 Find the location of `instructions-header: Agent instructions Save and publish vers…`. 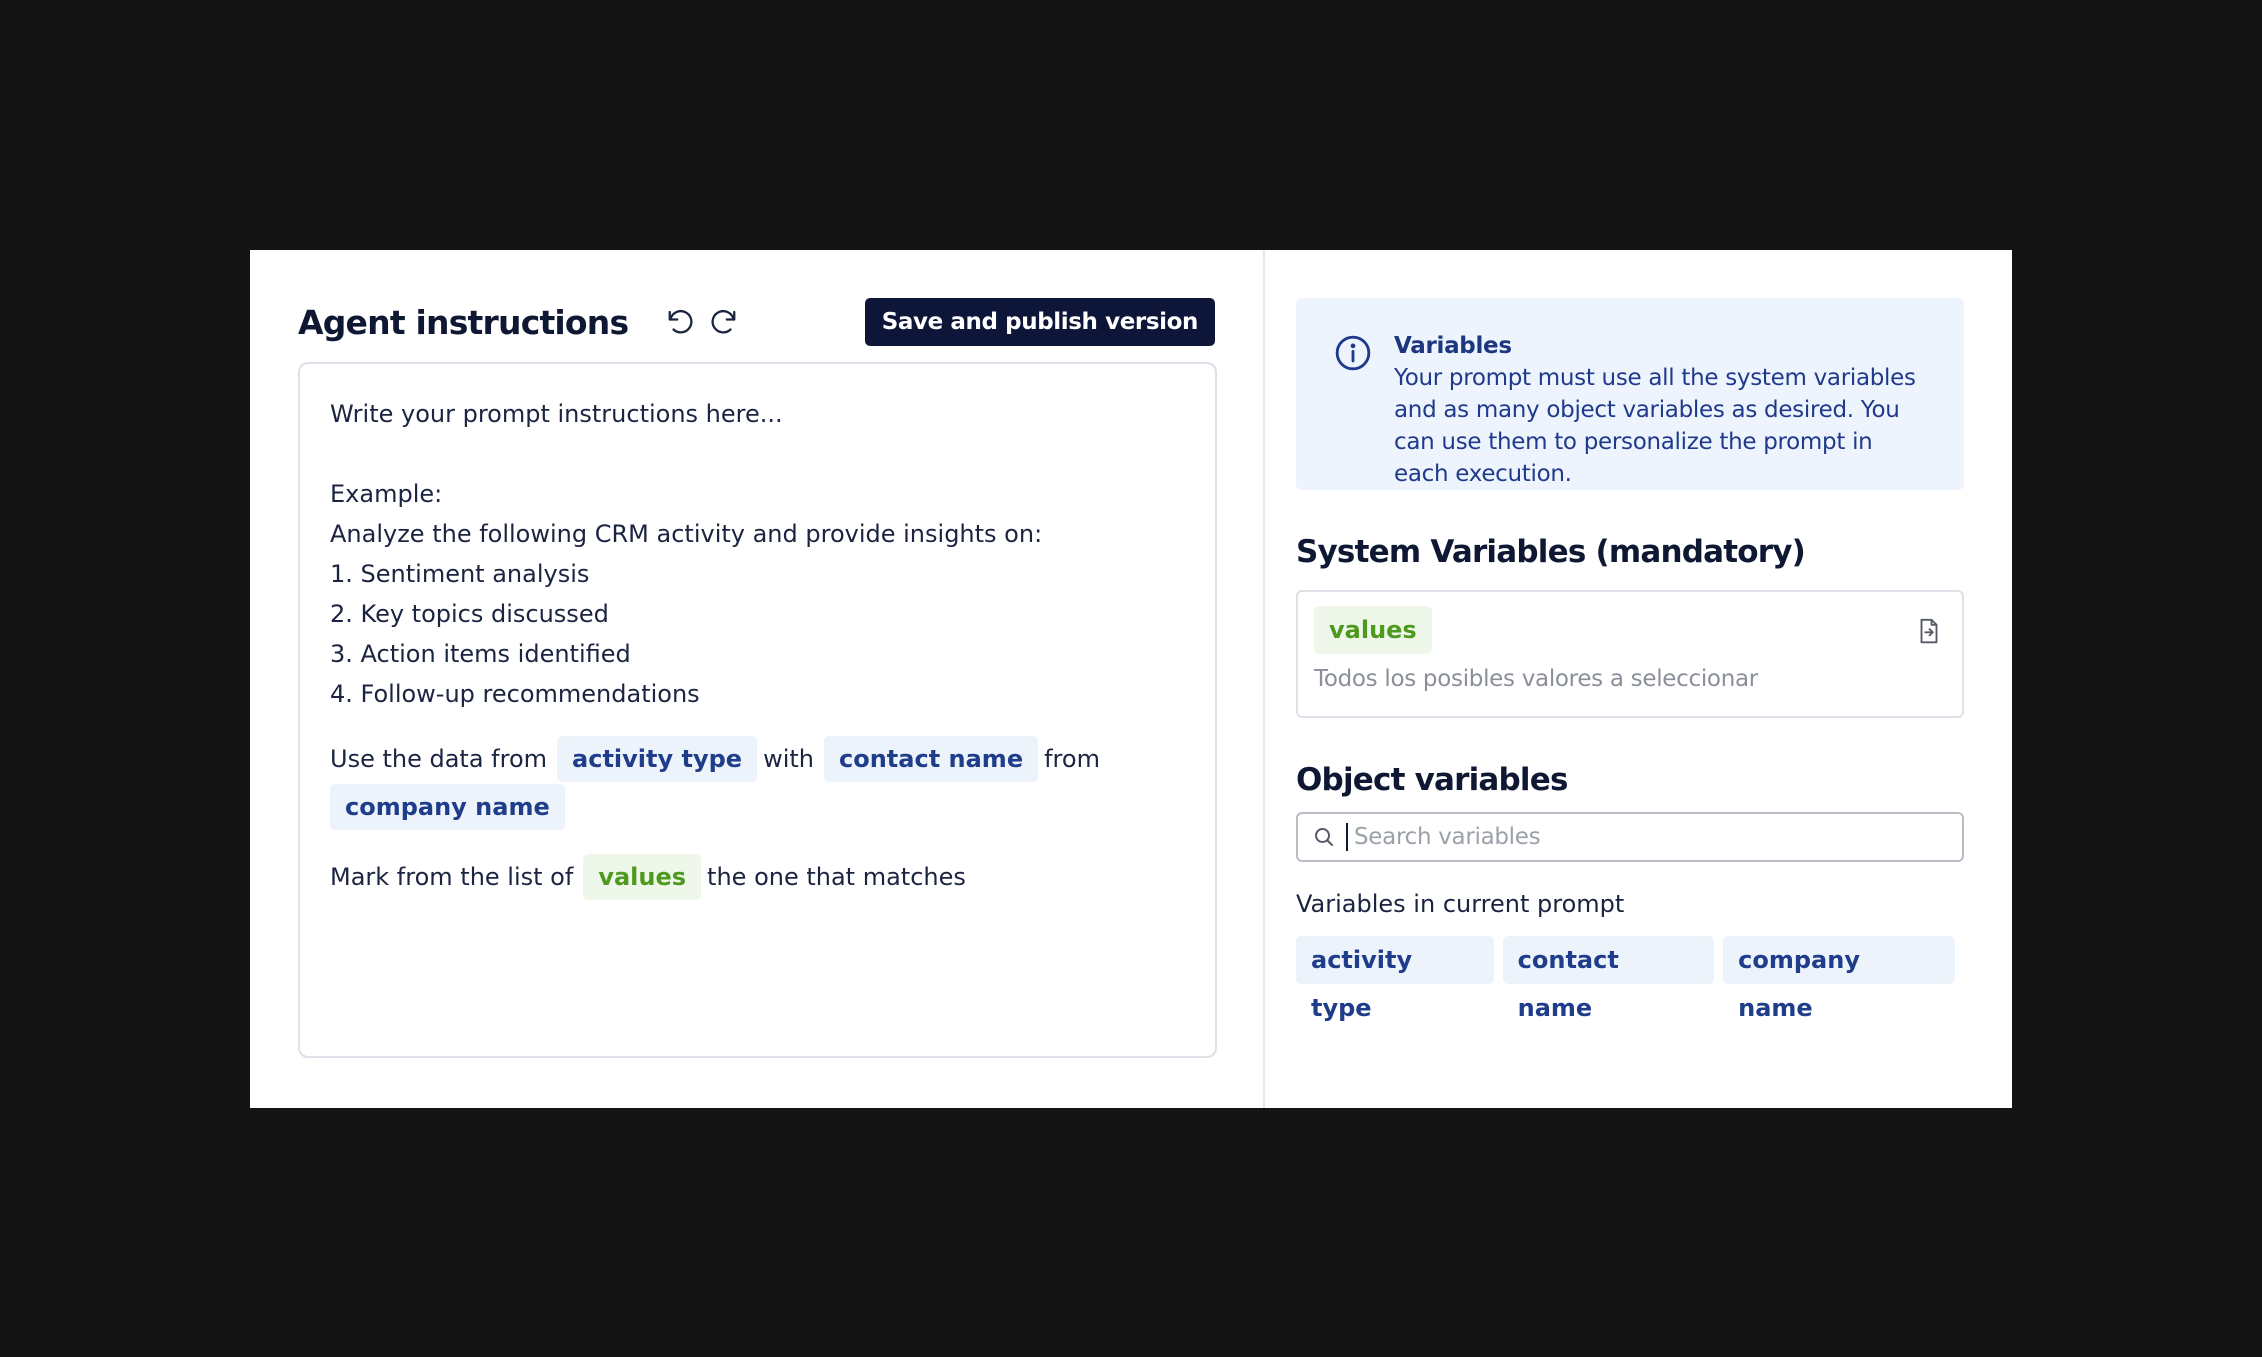

instructions-header: Agent instructions Save and publish vers… is located at coordinates (756, 322).